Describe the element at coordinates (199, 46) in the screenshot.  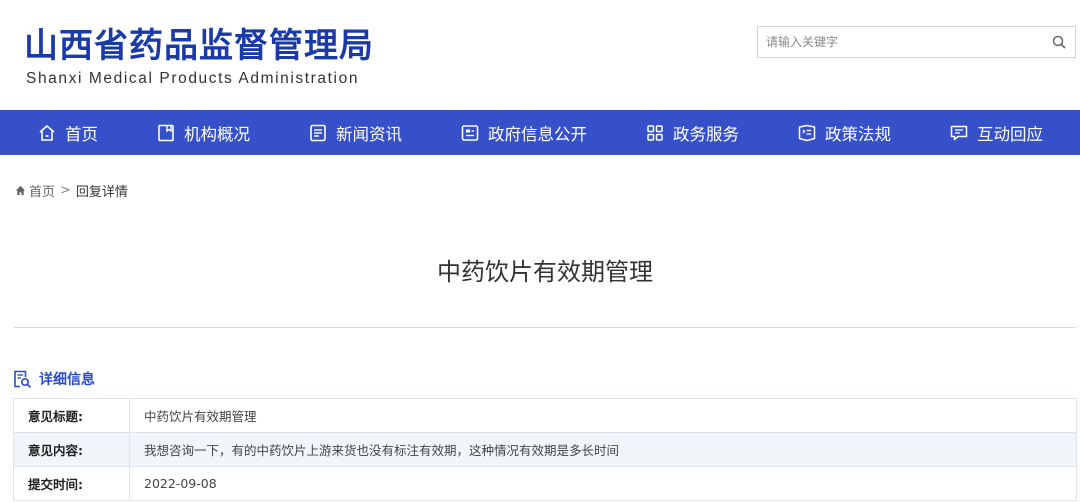
I see `site-logo-title: 山西省药品监督管理局` at that location.